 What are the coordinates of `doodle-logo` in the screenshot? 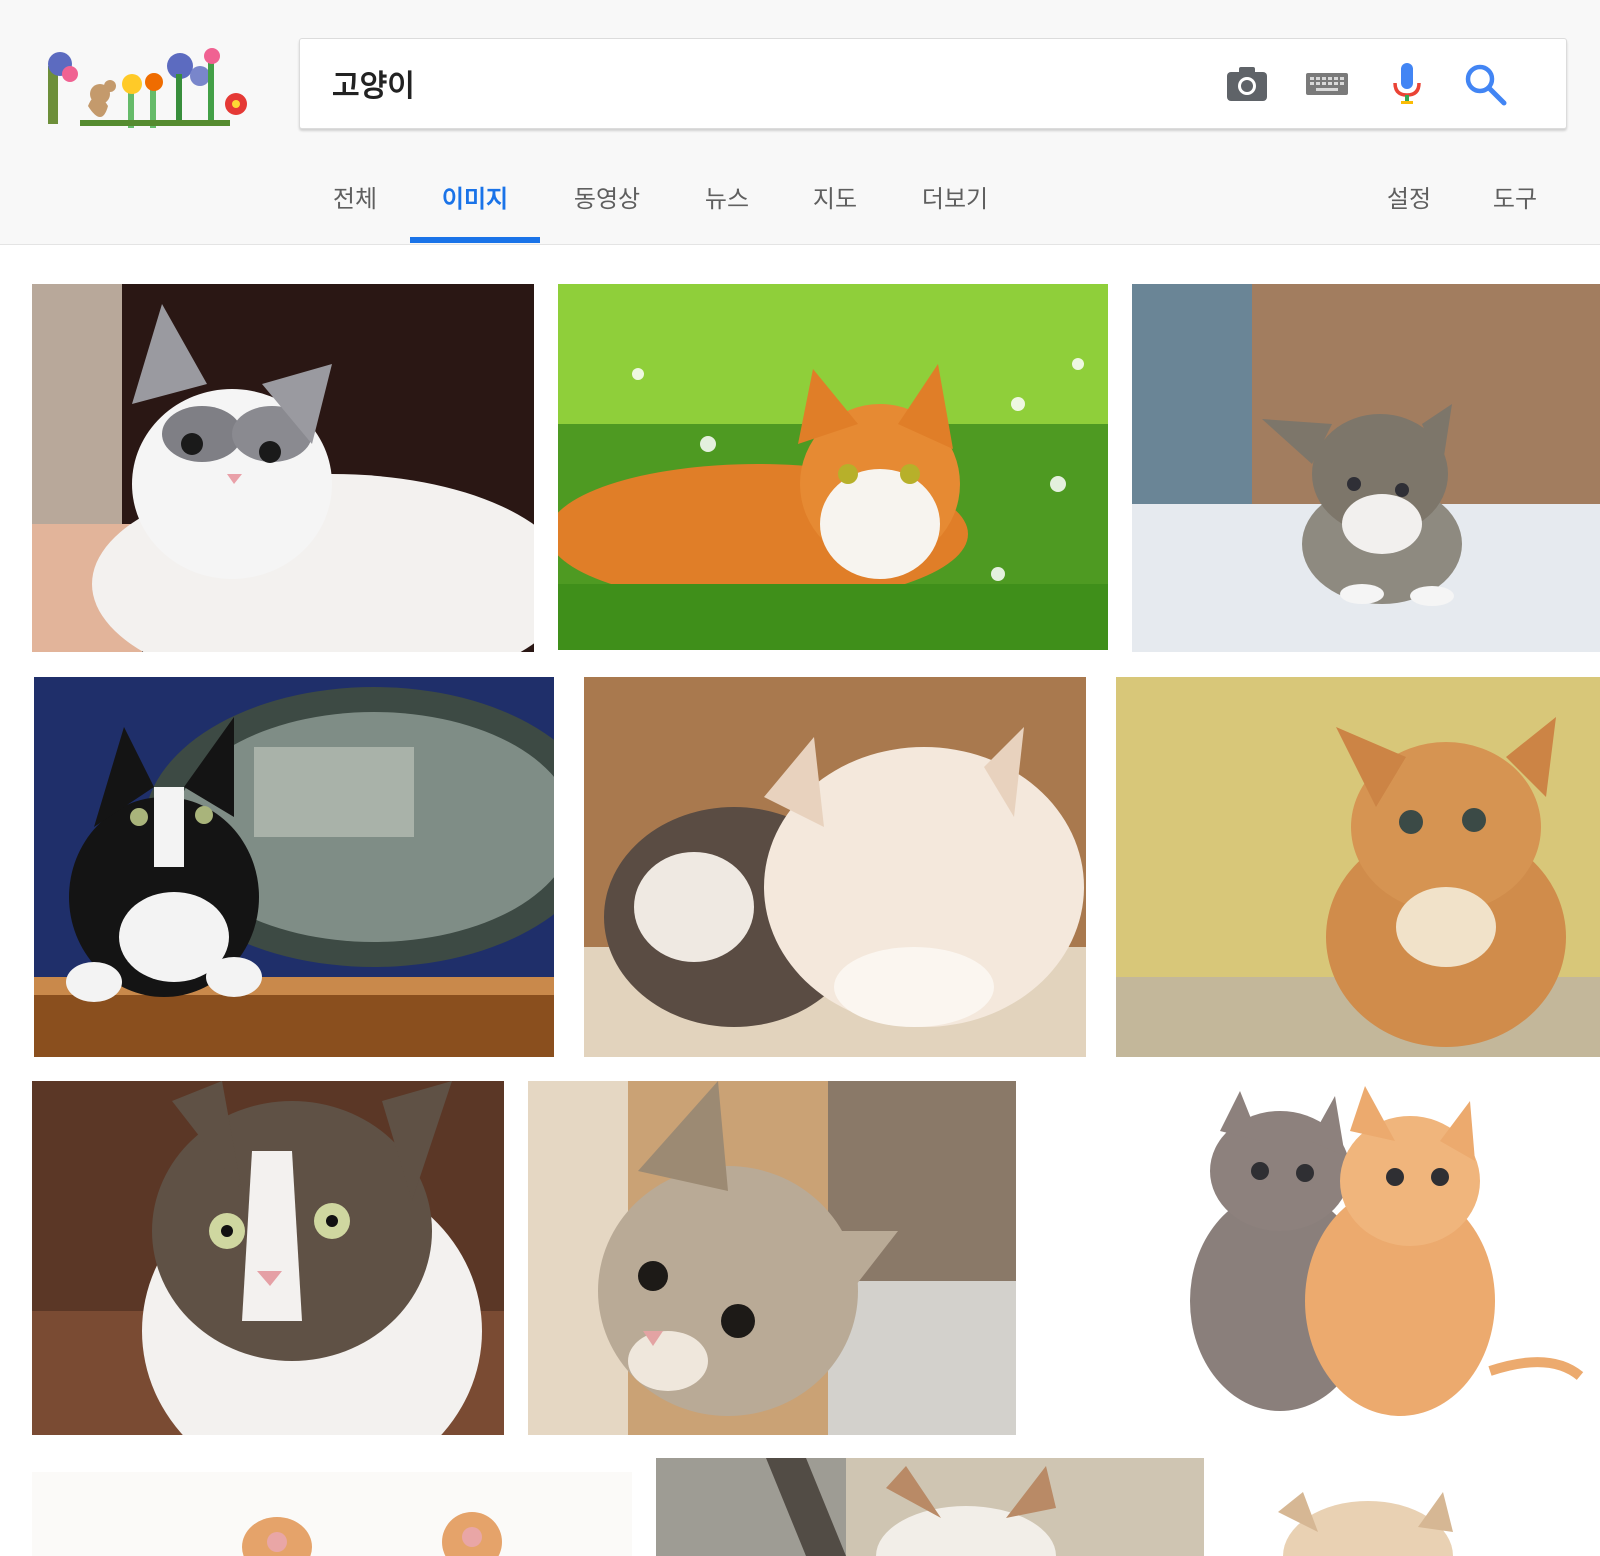 It's located at (146, 92).